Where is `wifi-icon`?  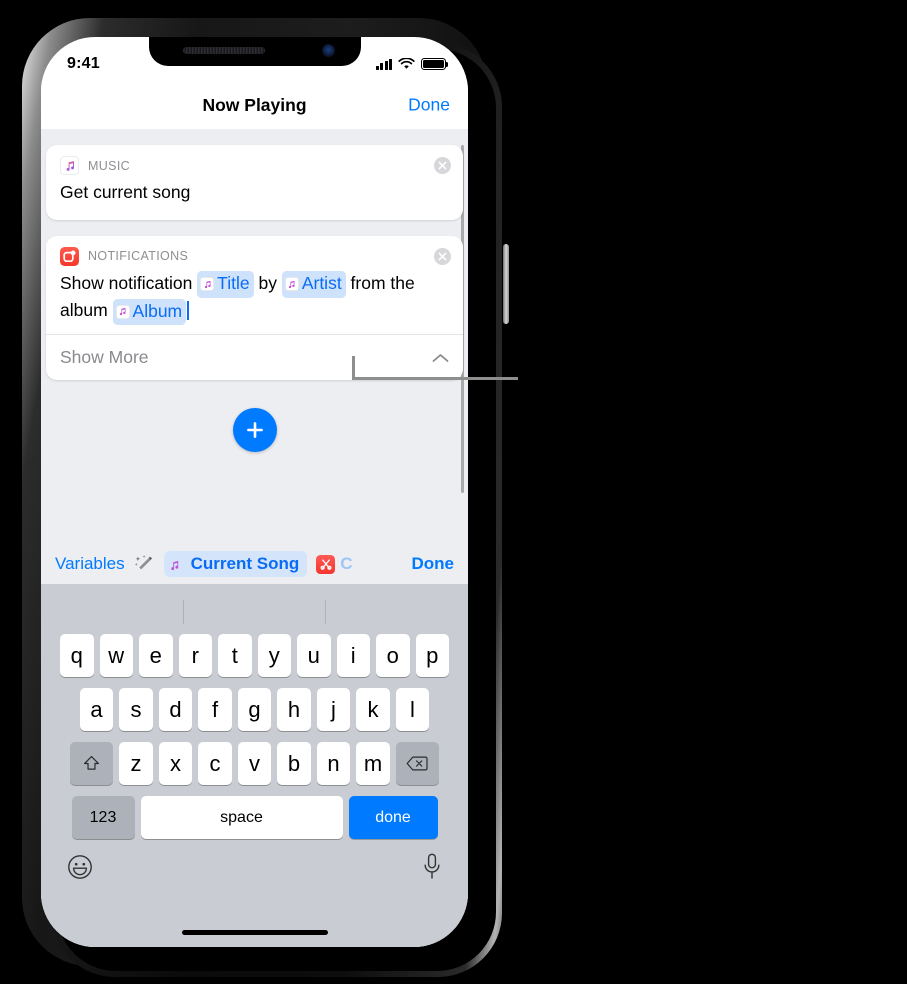 wifi-icon is located at coordinates (406, 63).